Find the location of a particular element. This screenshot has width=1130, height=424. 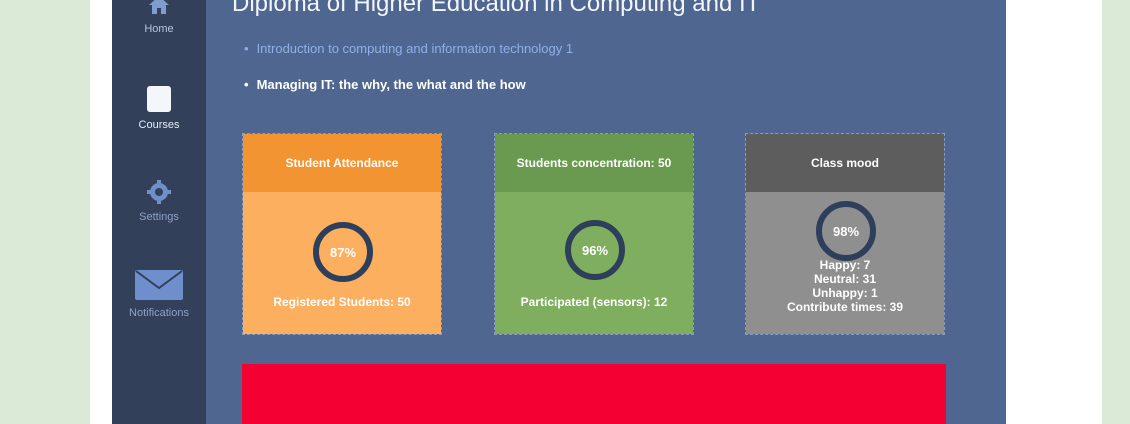

class-mood-card-title: Class mood is located at coordinates (845, 163).